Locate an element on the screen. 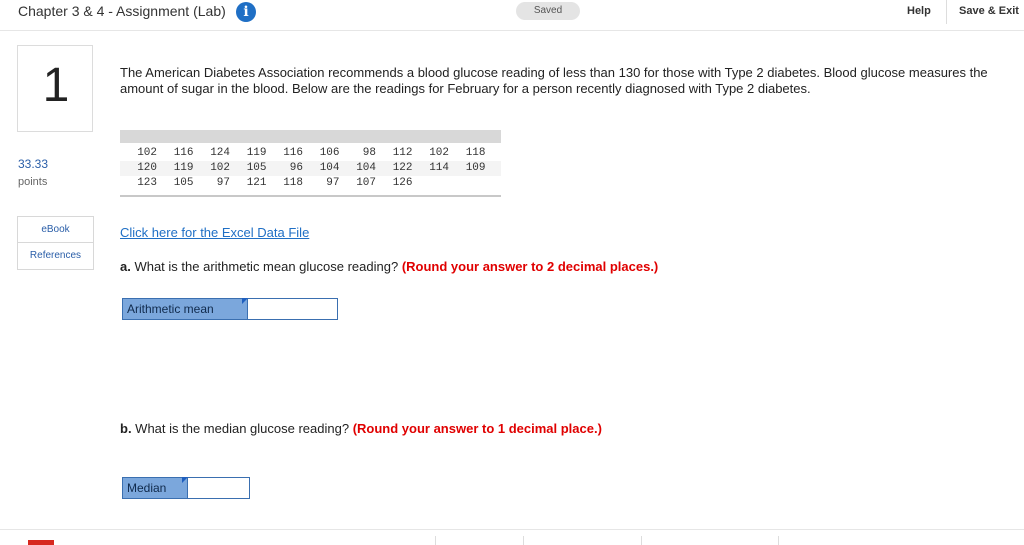  table-cell: 107 is located at coordinates (366, 183).